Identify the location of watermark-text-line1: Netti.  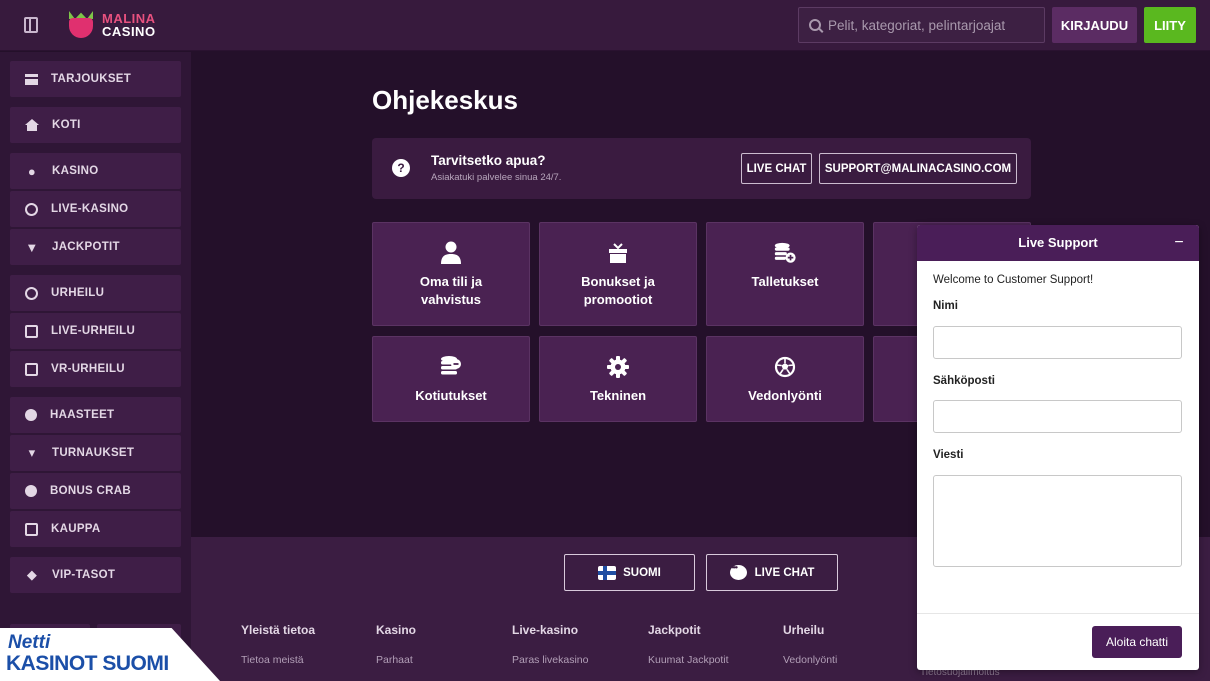
(29, 642).